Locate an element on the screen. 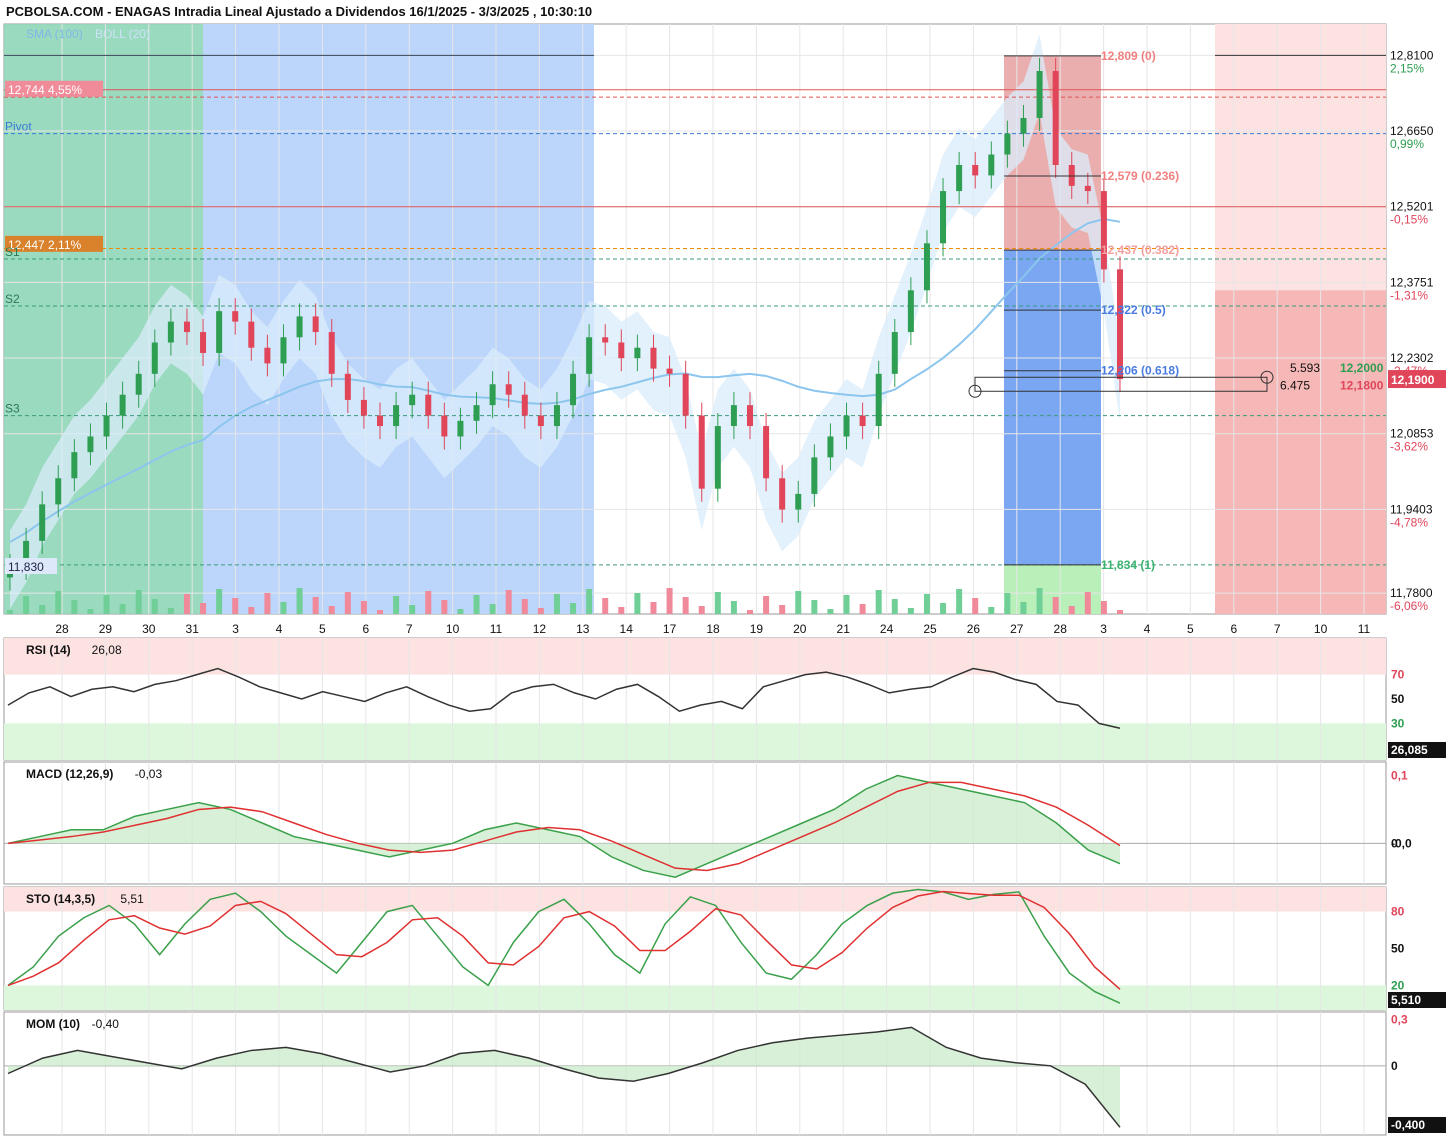  forecast-zone-light is located at coordinates (1300, 157).